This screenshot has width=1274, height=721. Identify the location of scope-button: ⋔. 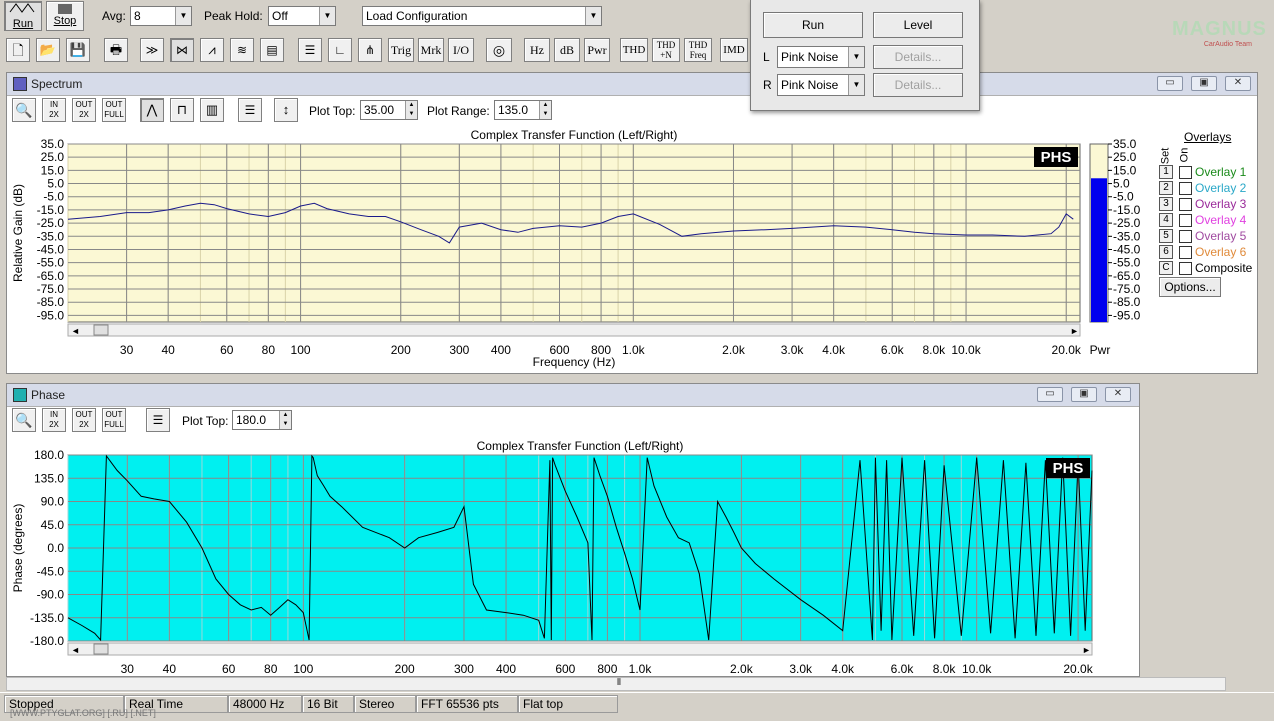
(370, 50).